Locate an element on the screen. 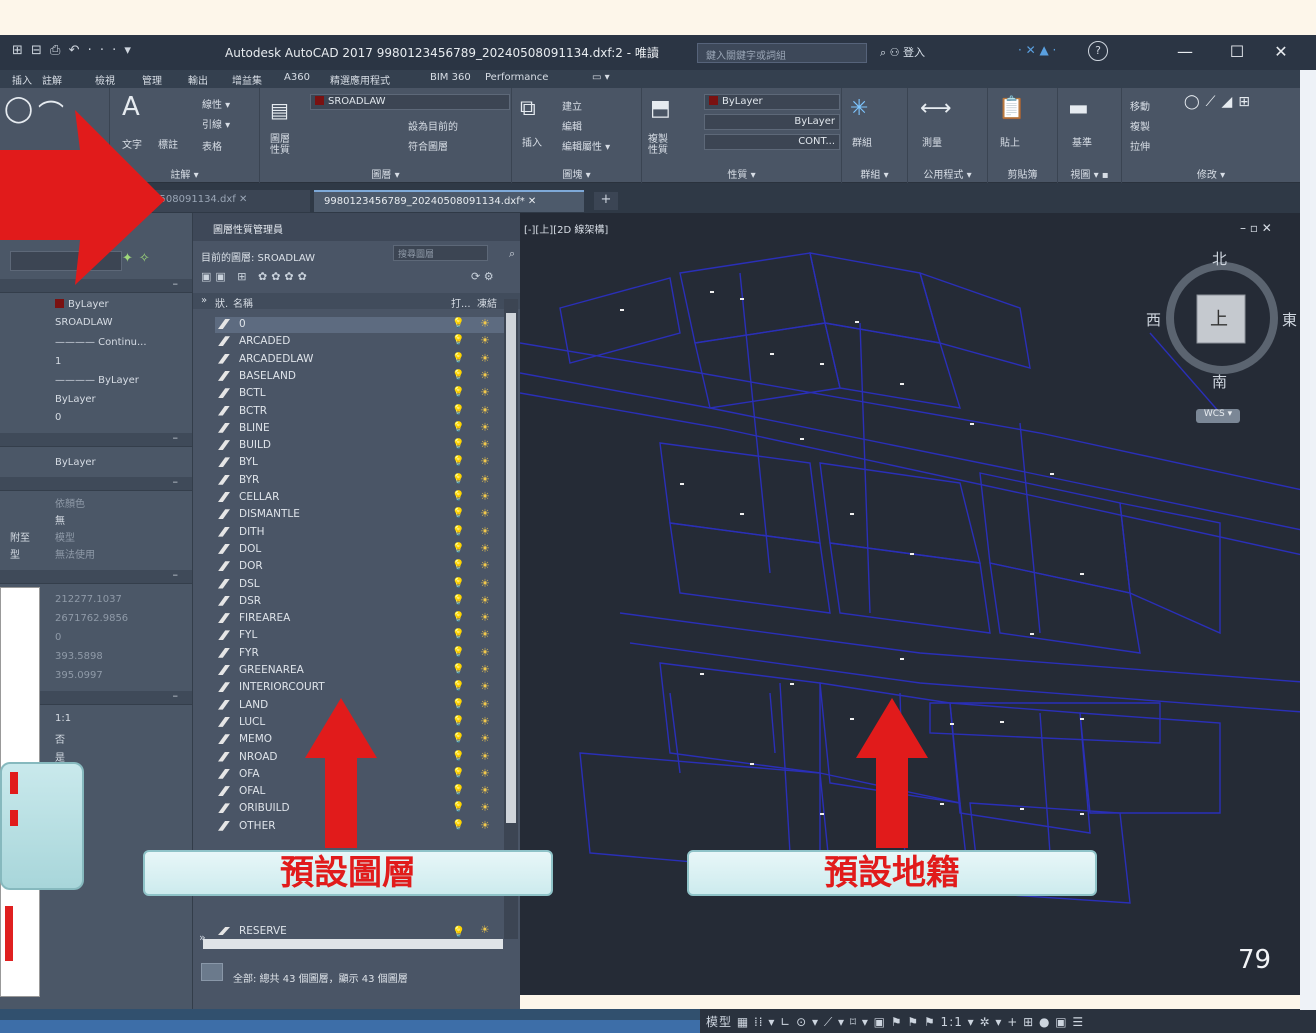 The image size is (1316, 1033). signin-button: ⌕ ⚇ 登入 is located at coordinates (902, 52).